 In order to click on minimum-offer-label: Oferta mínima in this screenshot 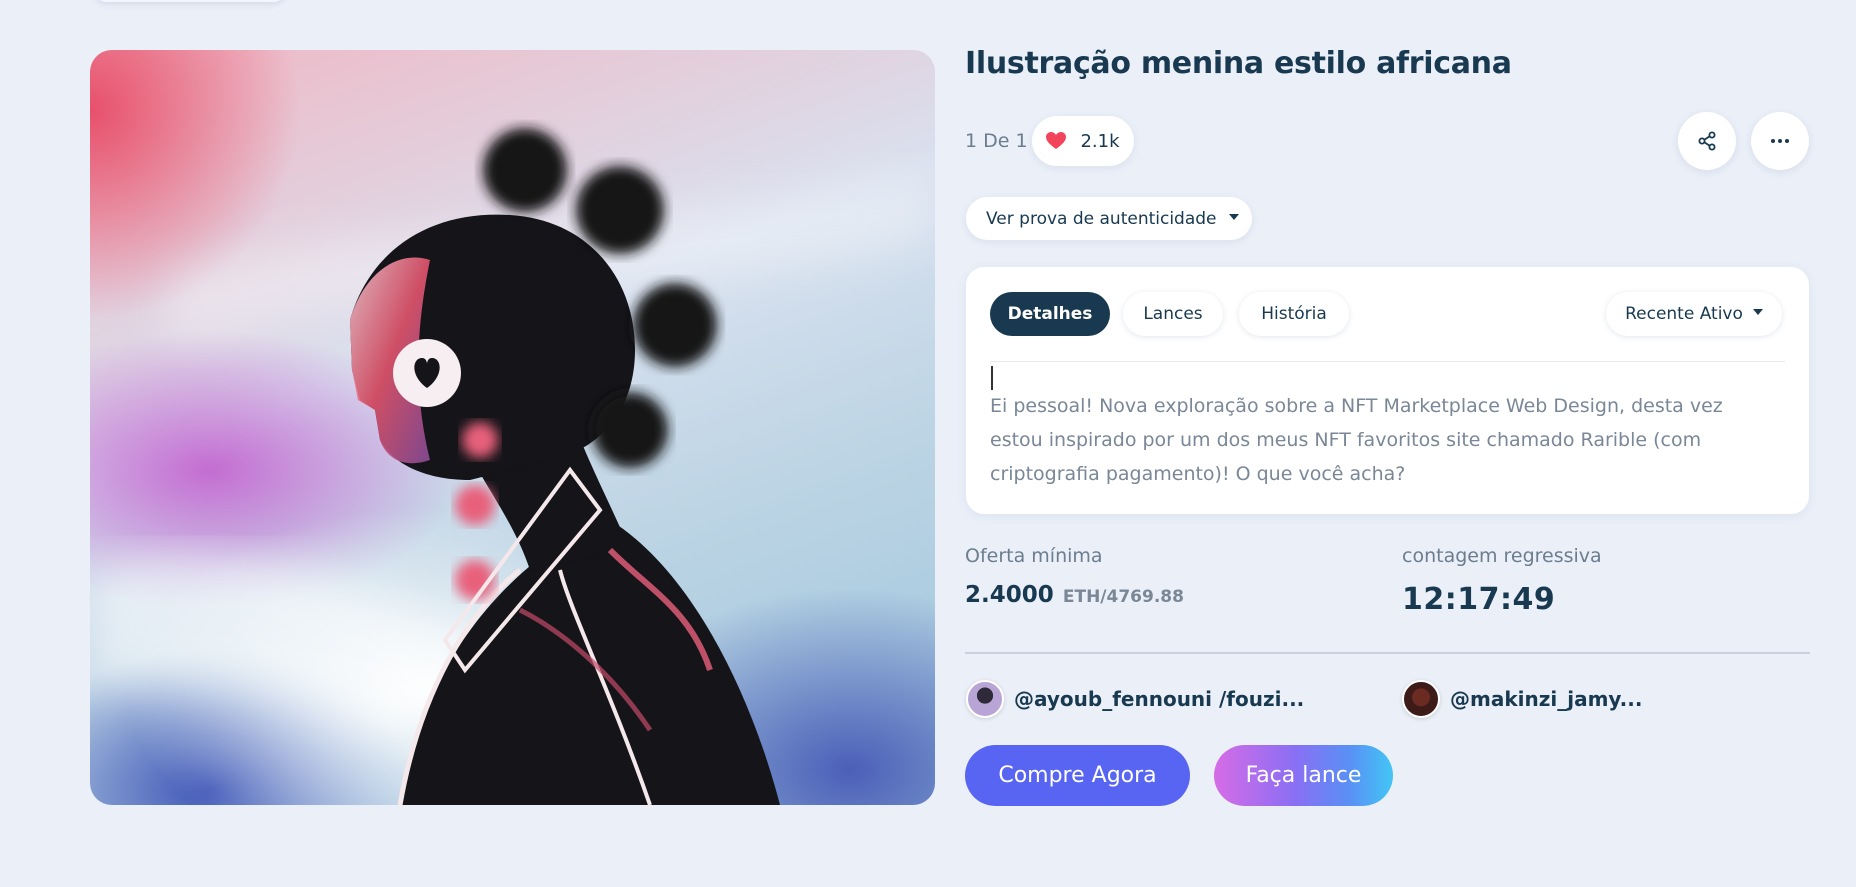, I will do `click(1034, 556)`.